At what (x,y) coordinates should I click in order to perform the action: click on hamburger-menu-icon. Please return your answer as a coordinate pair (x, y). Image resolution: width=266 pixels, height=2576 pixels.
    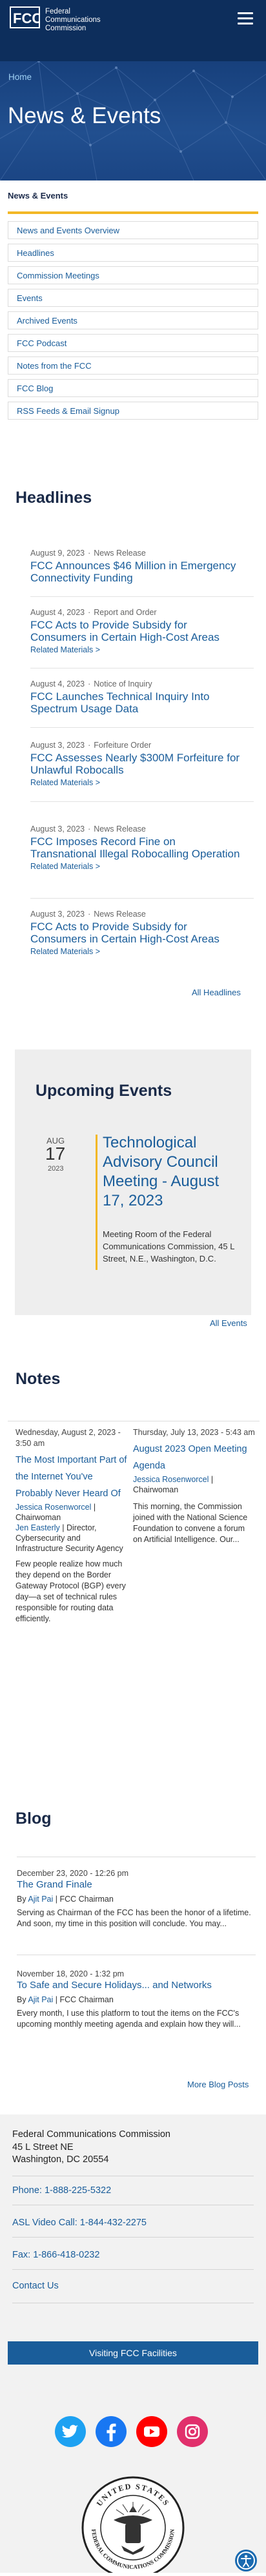
    Looking at the image, I should click on (246, 18).